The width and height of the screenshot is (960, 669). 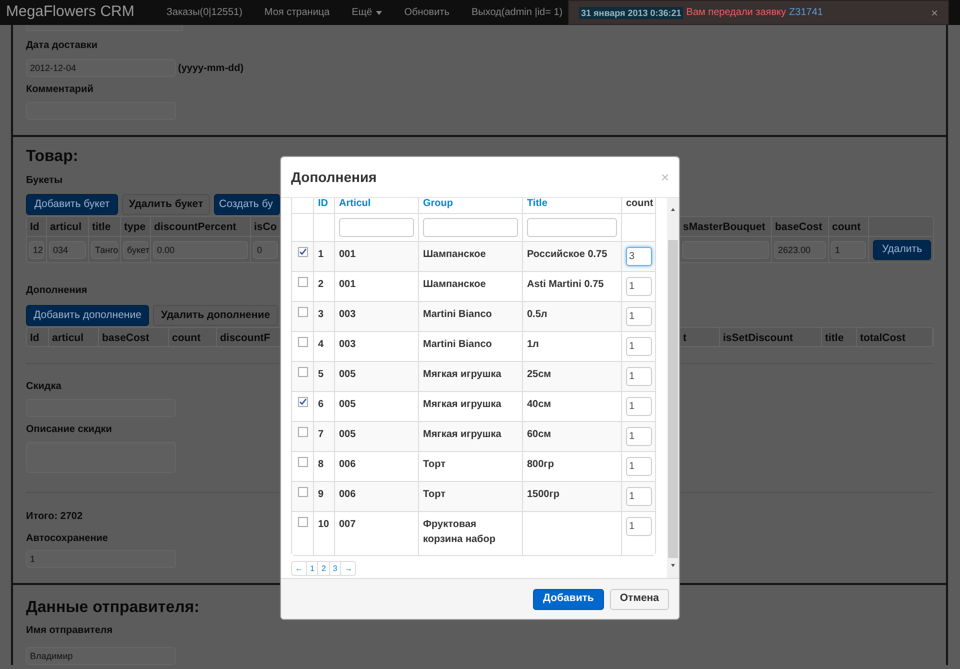 What do you see at coordinates (639, 599) in the screenshot?
I see `cancel-button: Отмена` at bounding box center [639, 599].